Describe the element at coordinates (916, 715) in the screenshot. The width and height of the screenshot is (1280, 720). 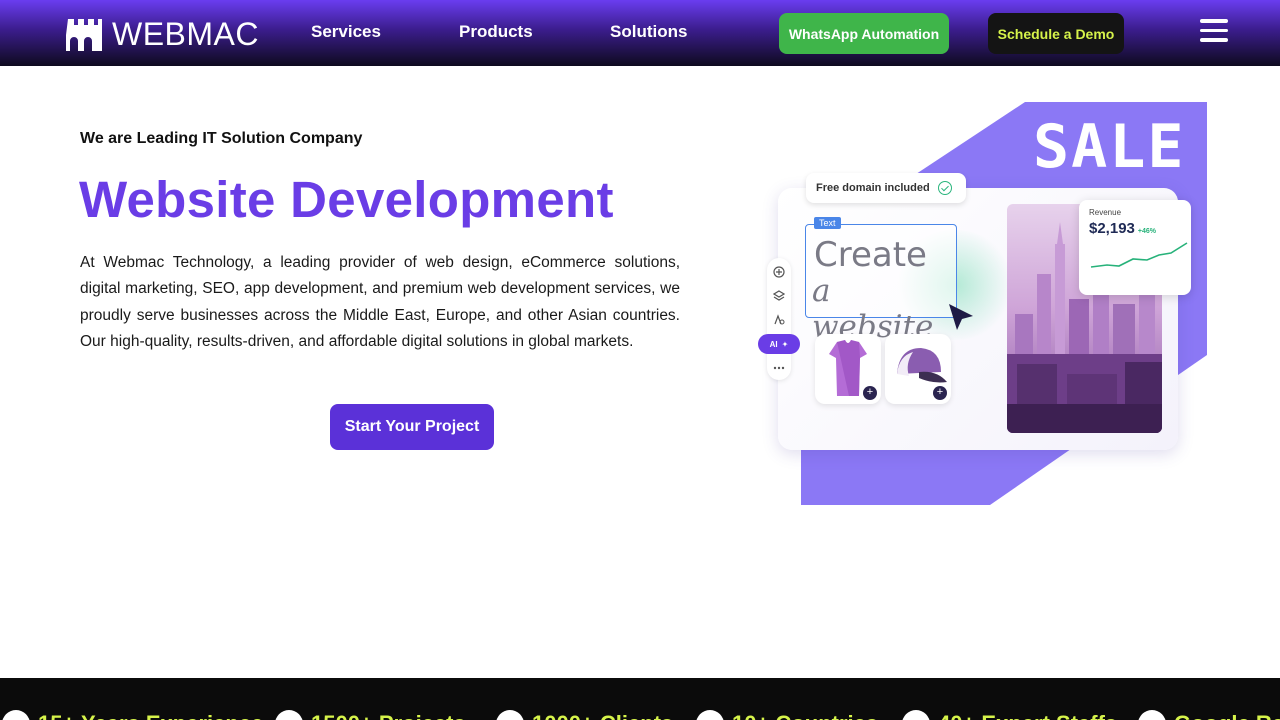
I see `id-card-icon` at that location.